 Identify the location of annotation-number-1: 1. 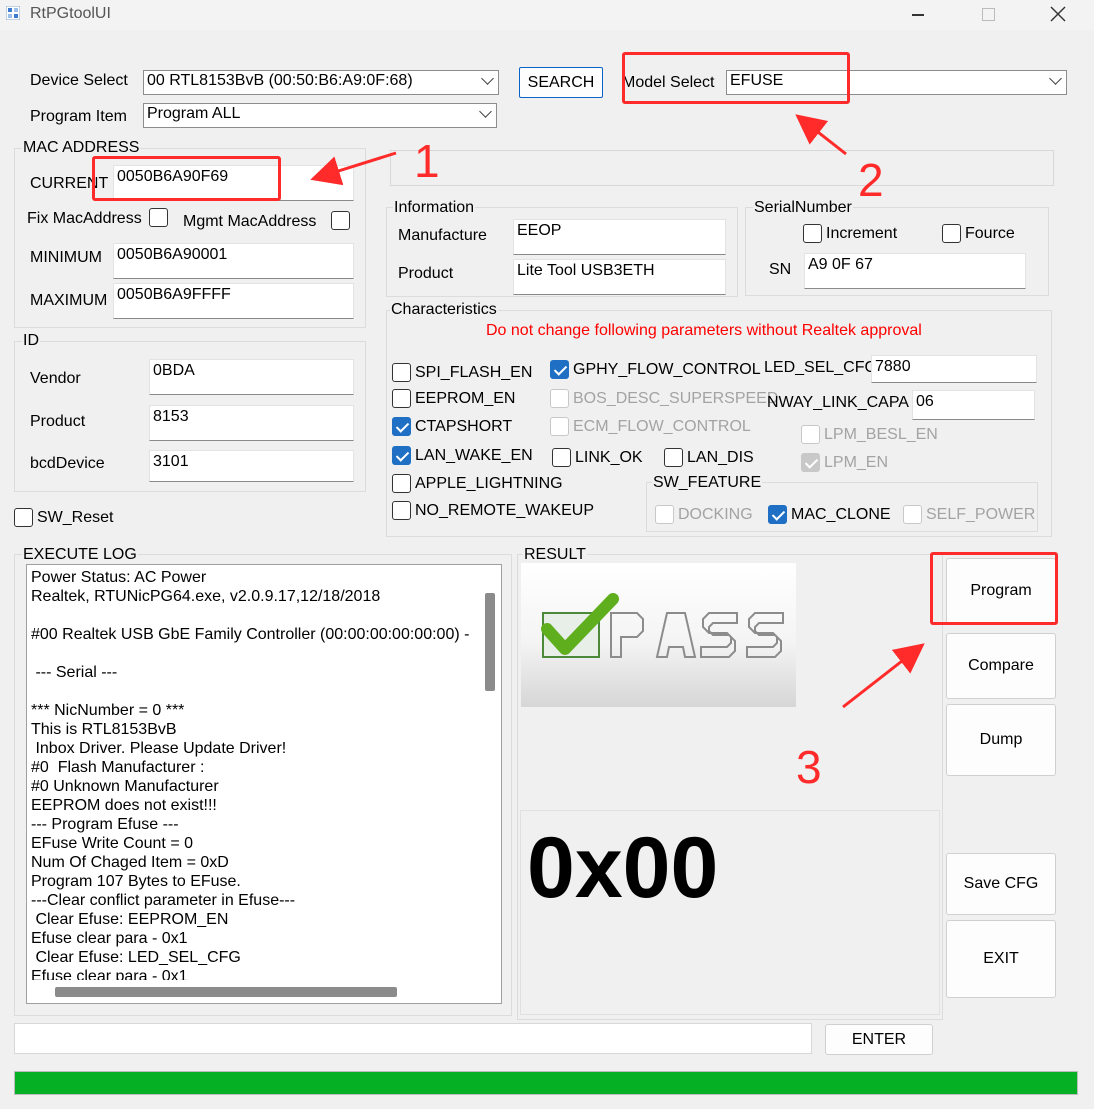
(427, 161).